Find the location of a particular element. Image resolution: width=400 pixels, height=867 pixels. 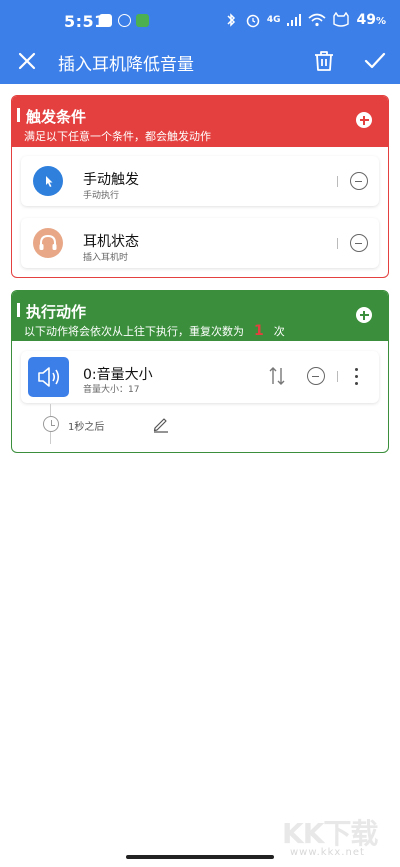

notification-x-icon is located at coordinates (105, 20).